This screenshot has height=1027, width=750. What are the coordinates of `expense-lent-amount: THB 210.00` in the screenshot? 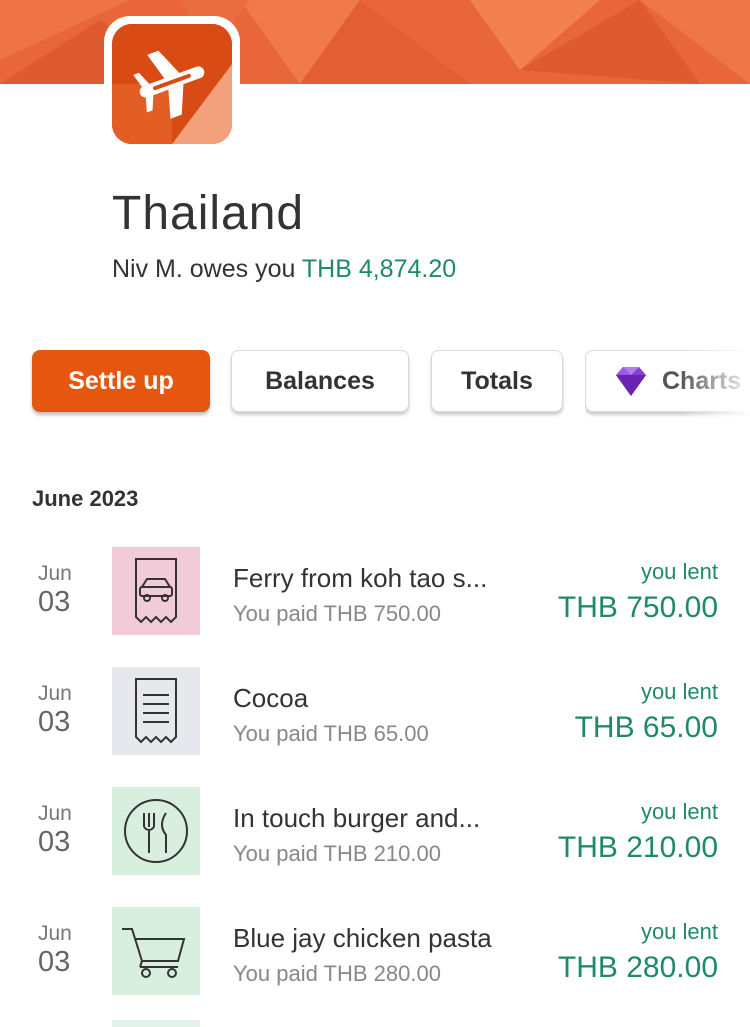 It's located at (637, 847).